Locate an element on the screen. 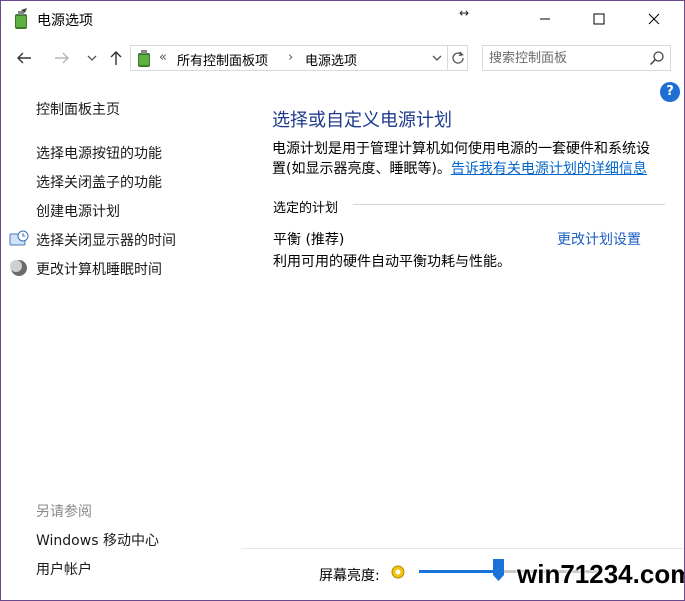  window-title: 电源选项 is located at coordinates (65, 21).